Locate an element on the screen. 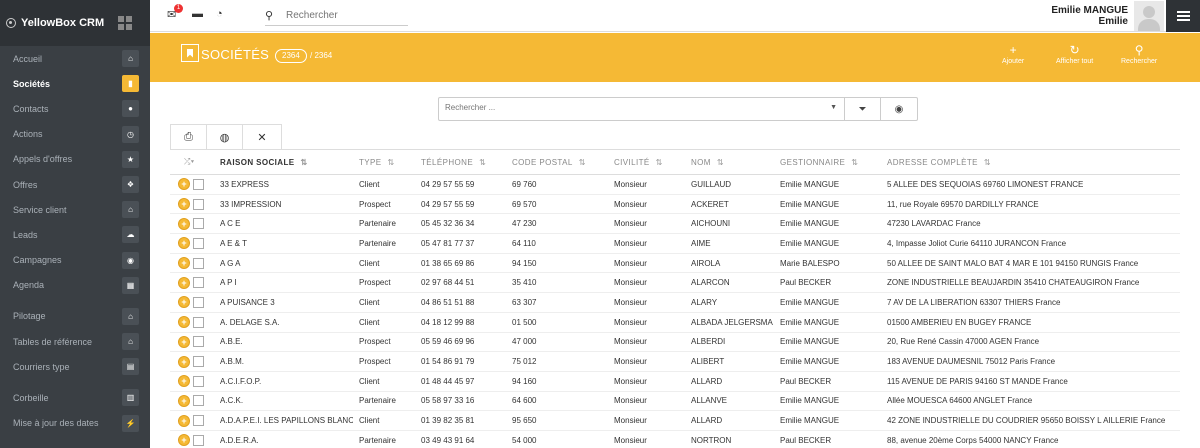 This screenshot has height=448, width=1200. sidebar-item: Pilotage ⌂ is located at coordinates (75, 316).